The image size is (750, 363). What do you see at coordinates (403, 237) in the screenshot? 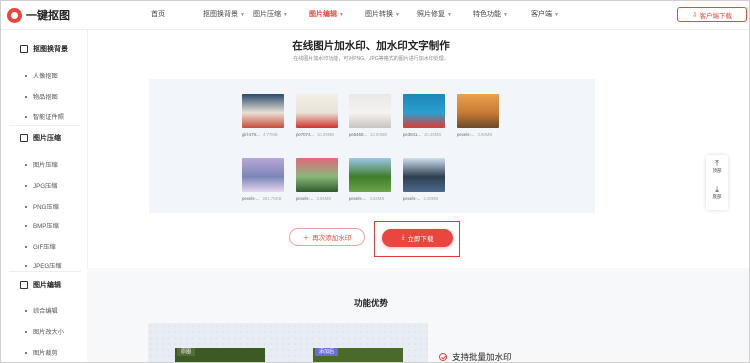
I see `download-icon: ⤓` at bounding box center [403, 237].